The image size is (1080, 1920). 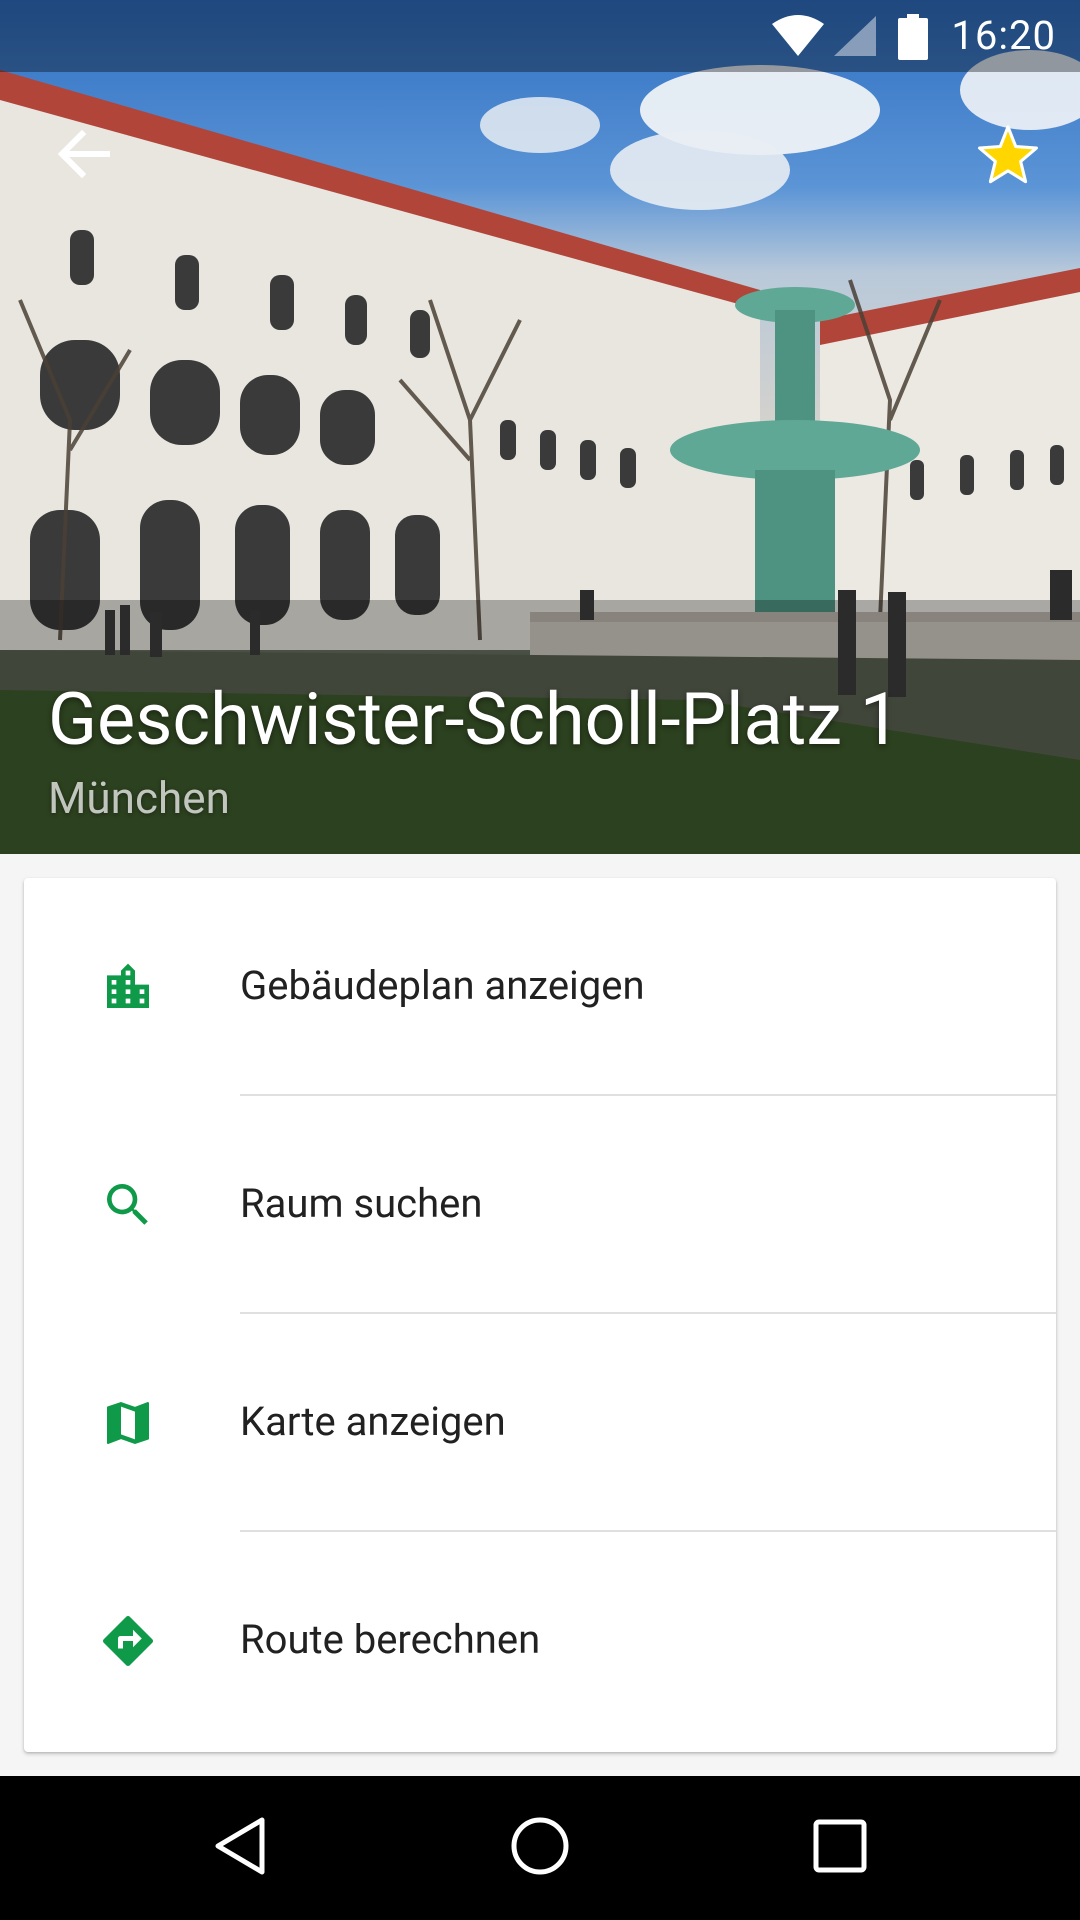 I want to click on action-label: Route berechnen, so click(x=390, y=1639).